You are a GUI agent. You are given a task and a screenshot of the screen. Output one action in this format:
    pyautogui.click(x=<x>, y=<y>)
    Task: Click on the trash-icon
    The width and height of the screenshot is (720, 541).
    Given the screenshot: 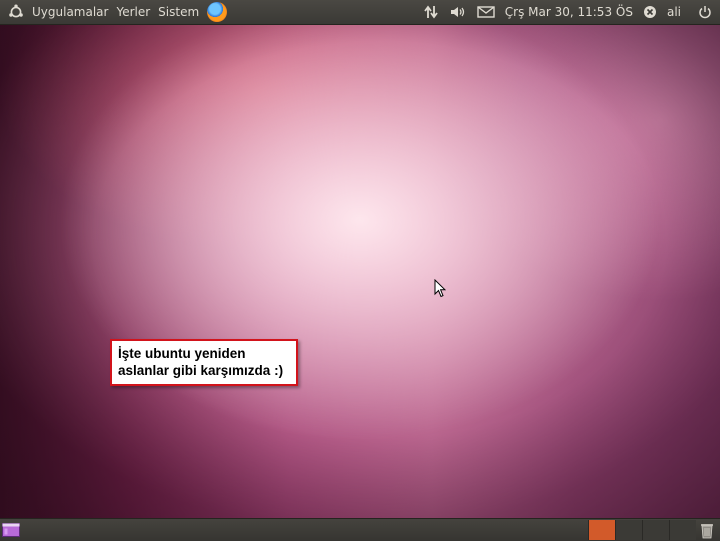 What is the action you would take?
    pyautogui.click(x=707, y=530)
    